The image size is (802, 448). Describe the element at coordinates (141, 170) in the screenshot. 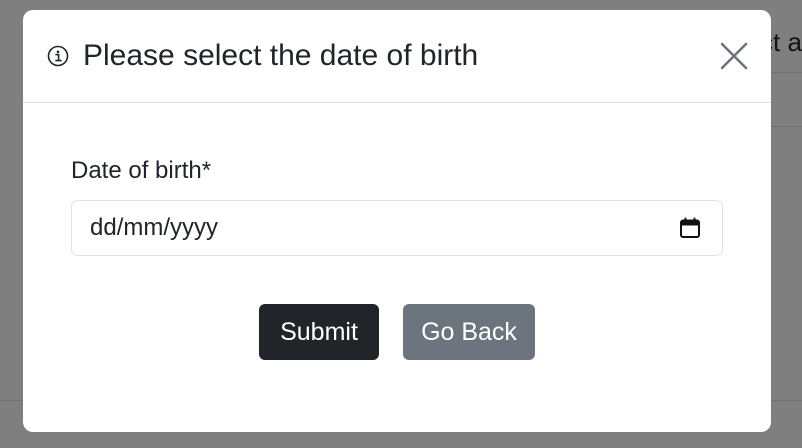

I see `date-of-birth-label: Date of birth*` at that location.